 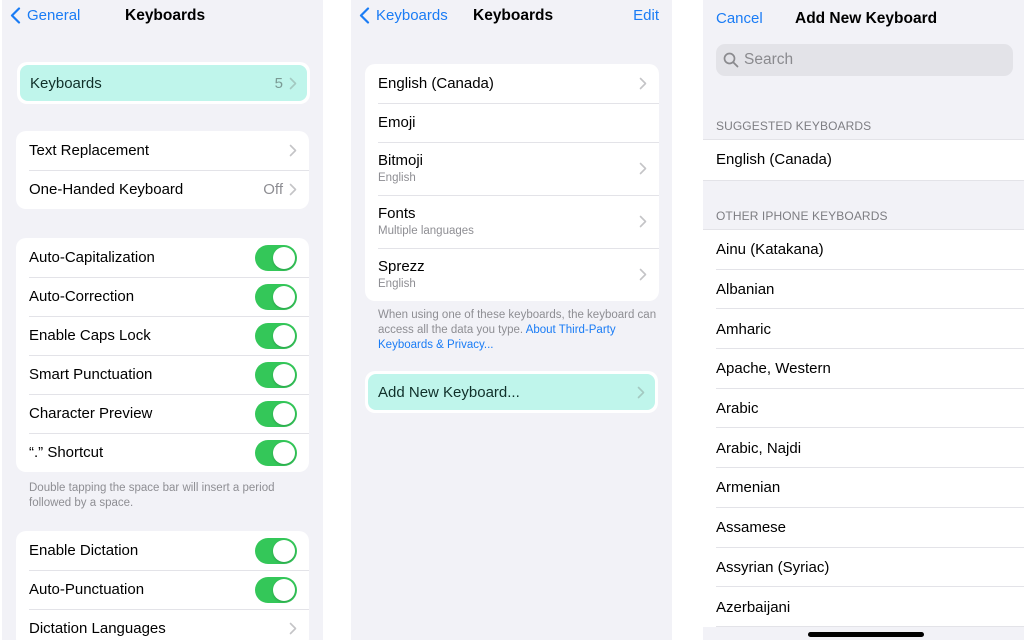 What do you see at coordinates (863, 290) in the screenshot?
I see `list-item: Albanian` at bounding box center [863, 290].